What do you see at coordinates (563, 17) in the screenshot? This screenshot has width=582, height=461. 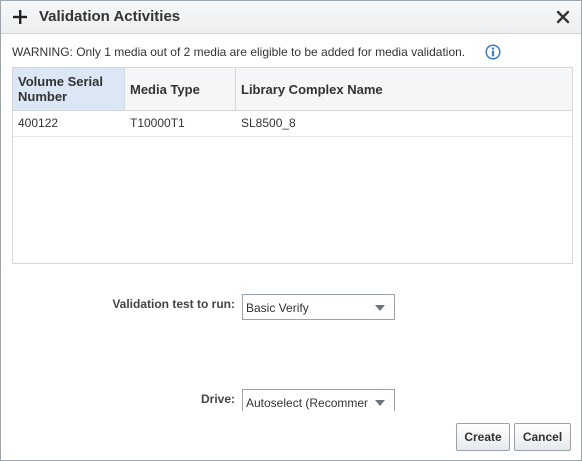 I see `close-icon` at bounding box center [563, 17].